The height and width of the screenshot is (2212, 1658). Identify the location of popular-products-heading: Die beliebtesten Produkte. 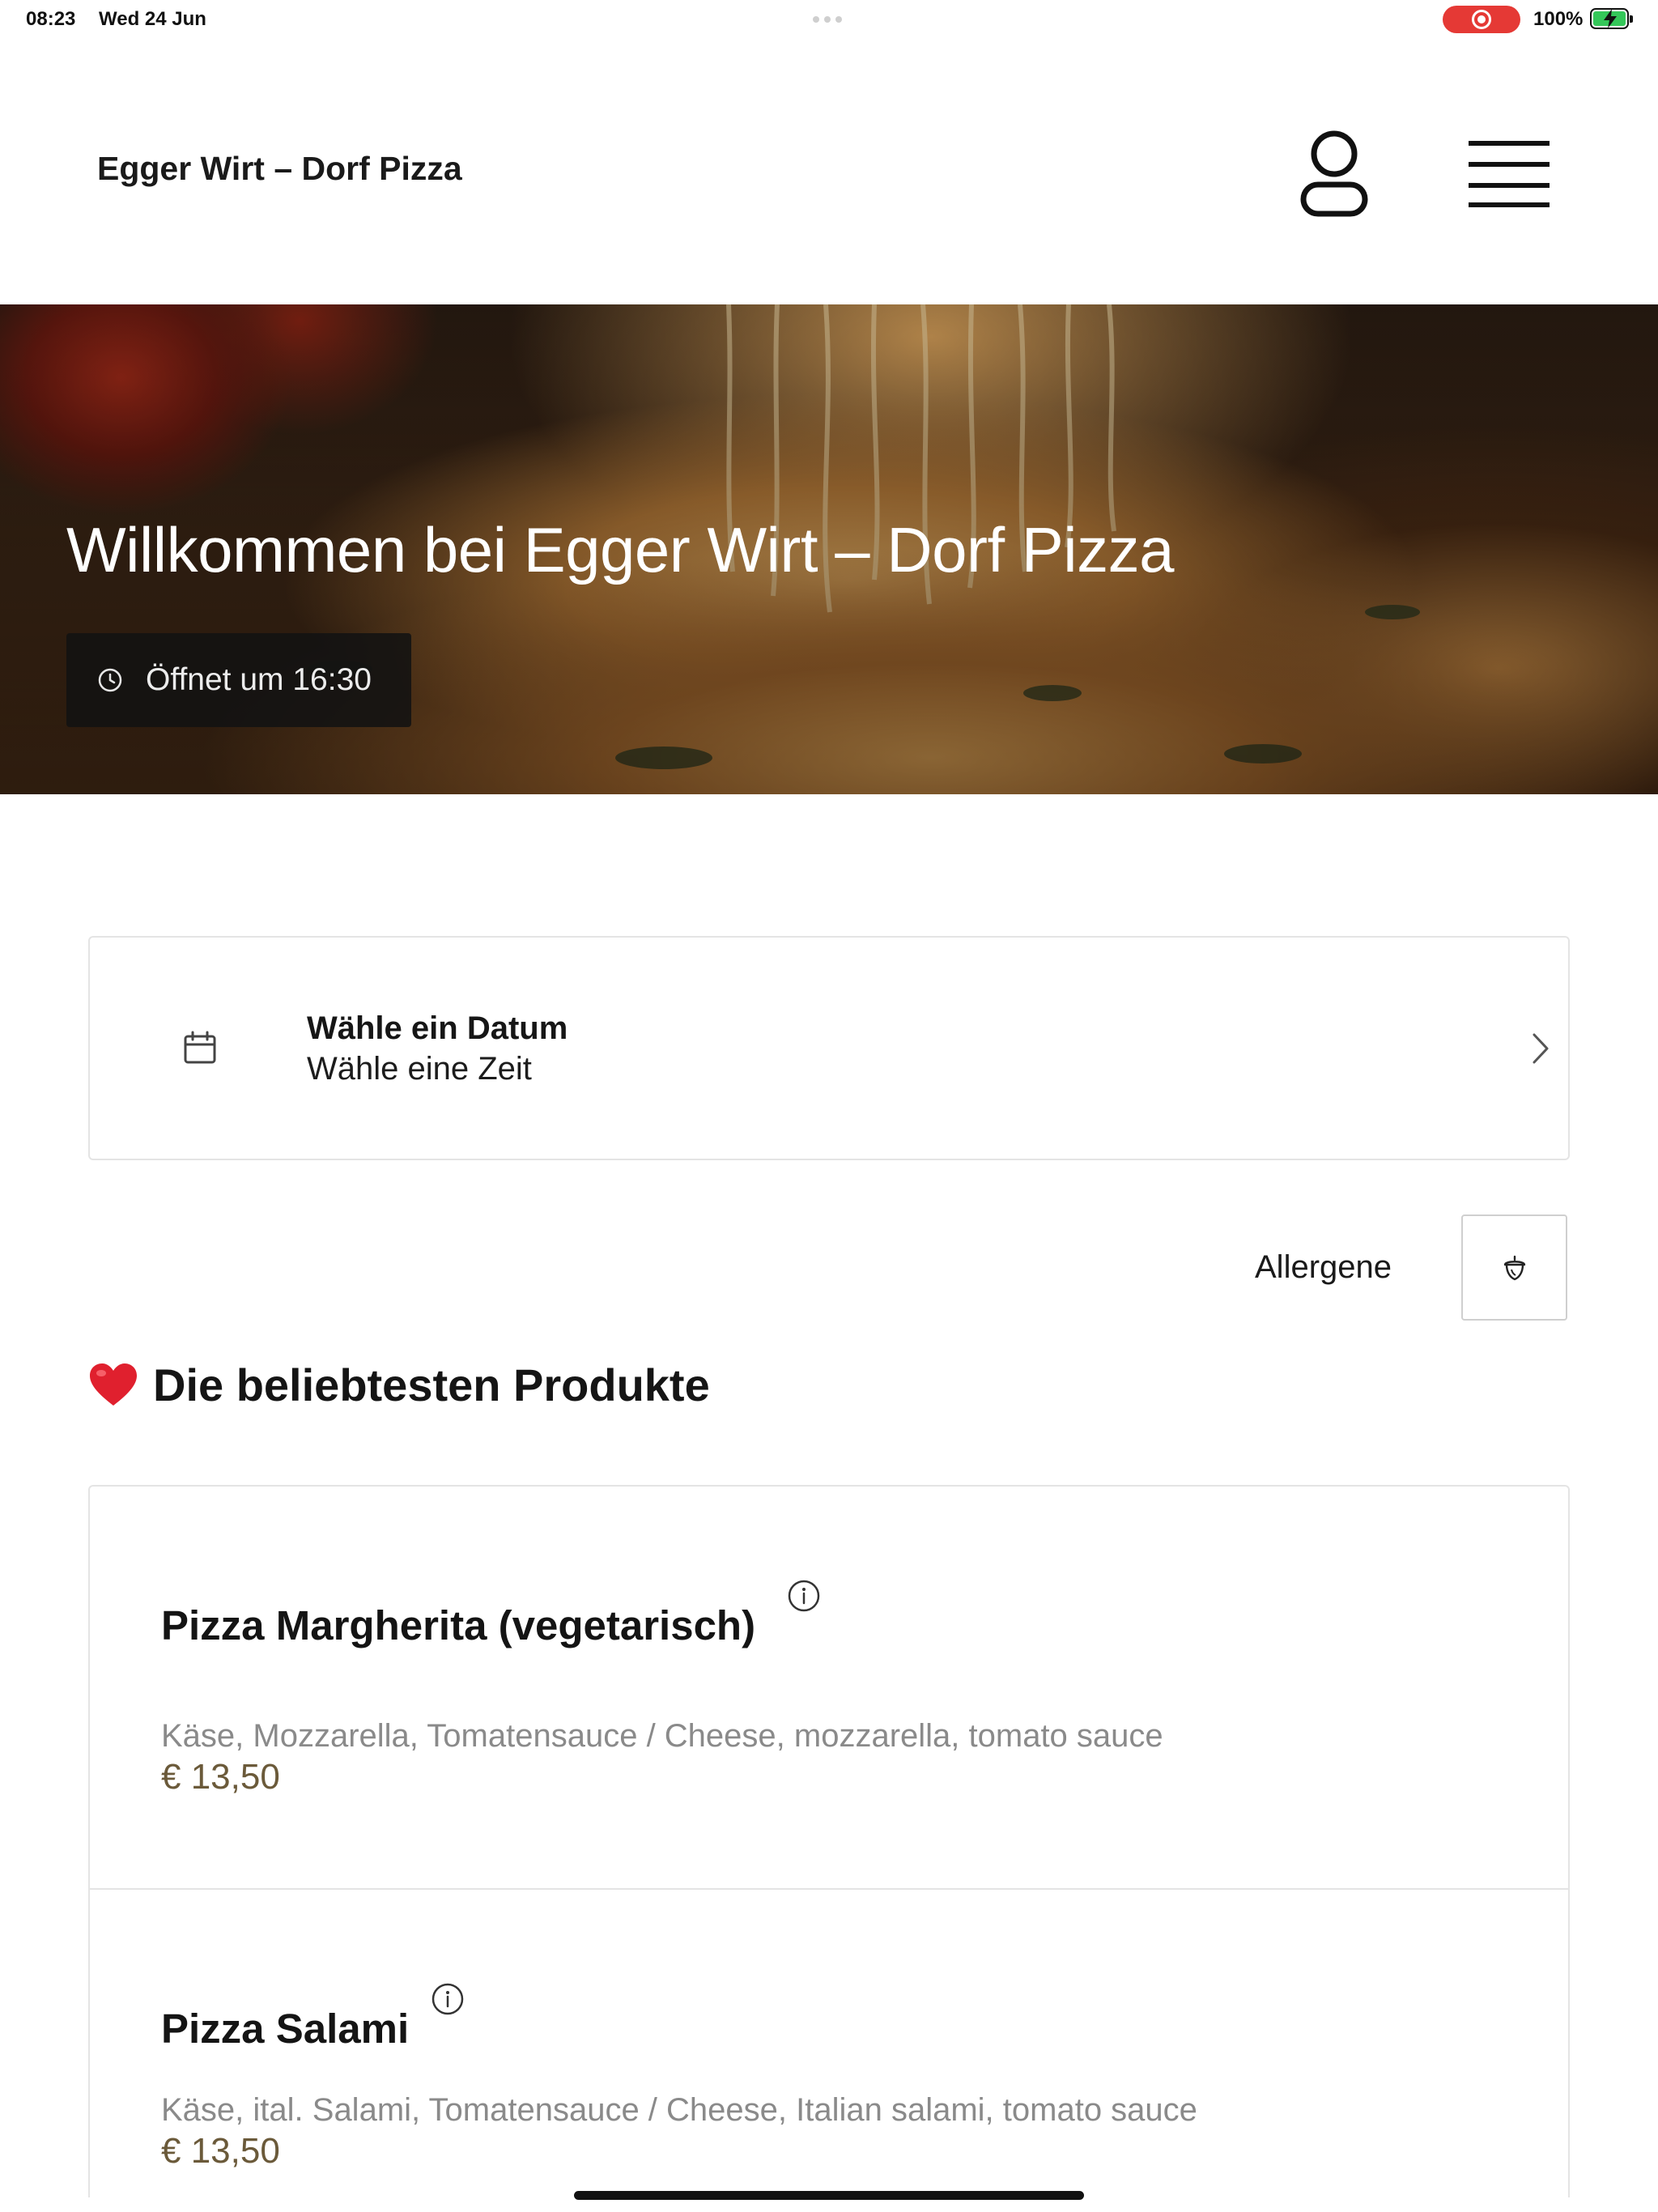
(399, 1385).